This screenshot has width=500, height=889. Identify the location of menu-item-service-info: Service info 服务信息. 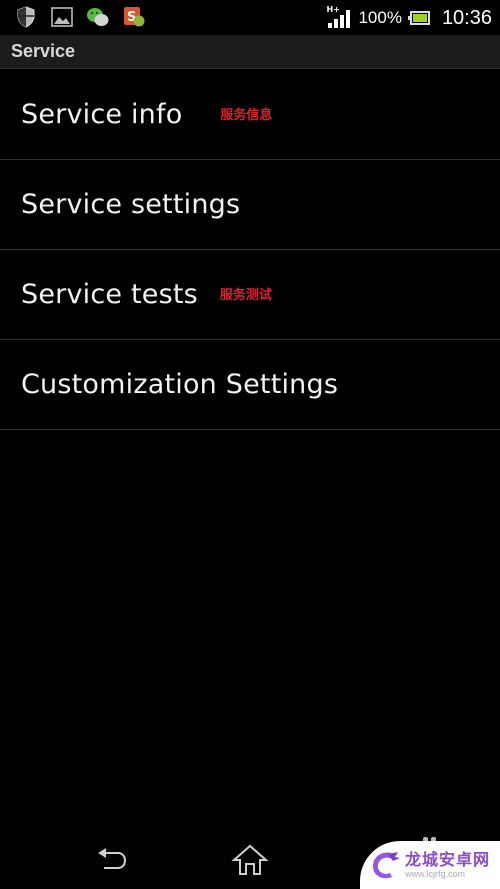
(250, 115).